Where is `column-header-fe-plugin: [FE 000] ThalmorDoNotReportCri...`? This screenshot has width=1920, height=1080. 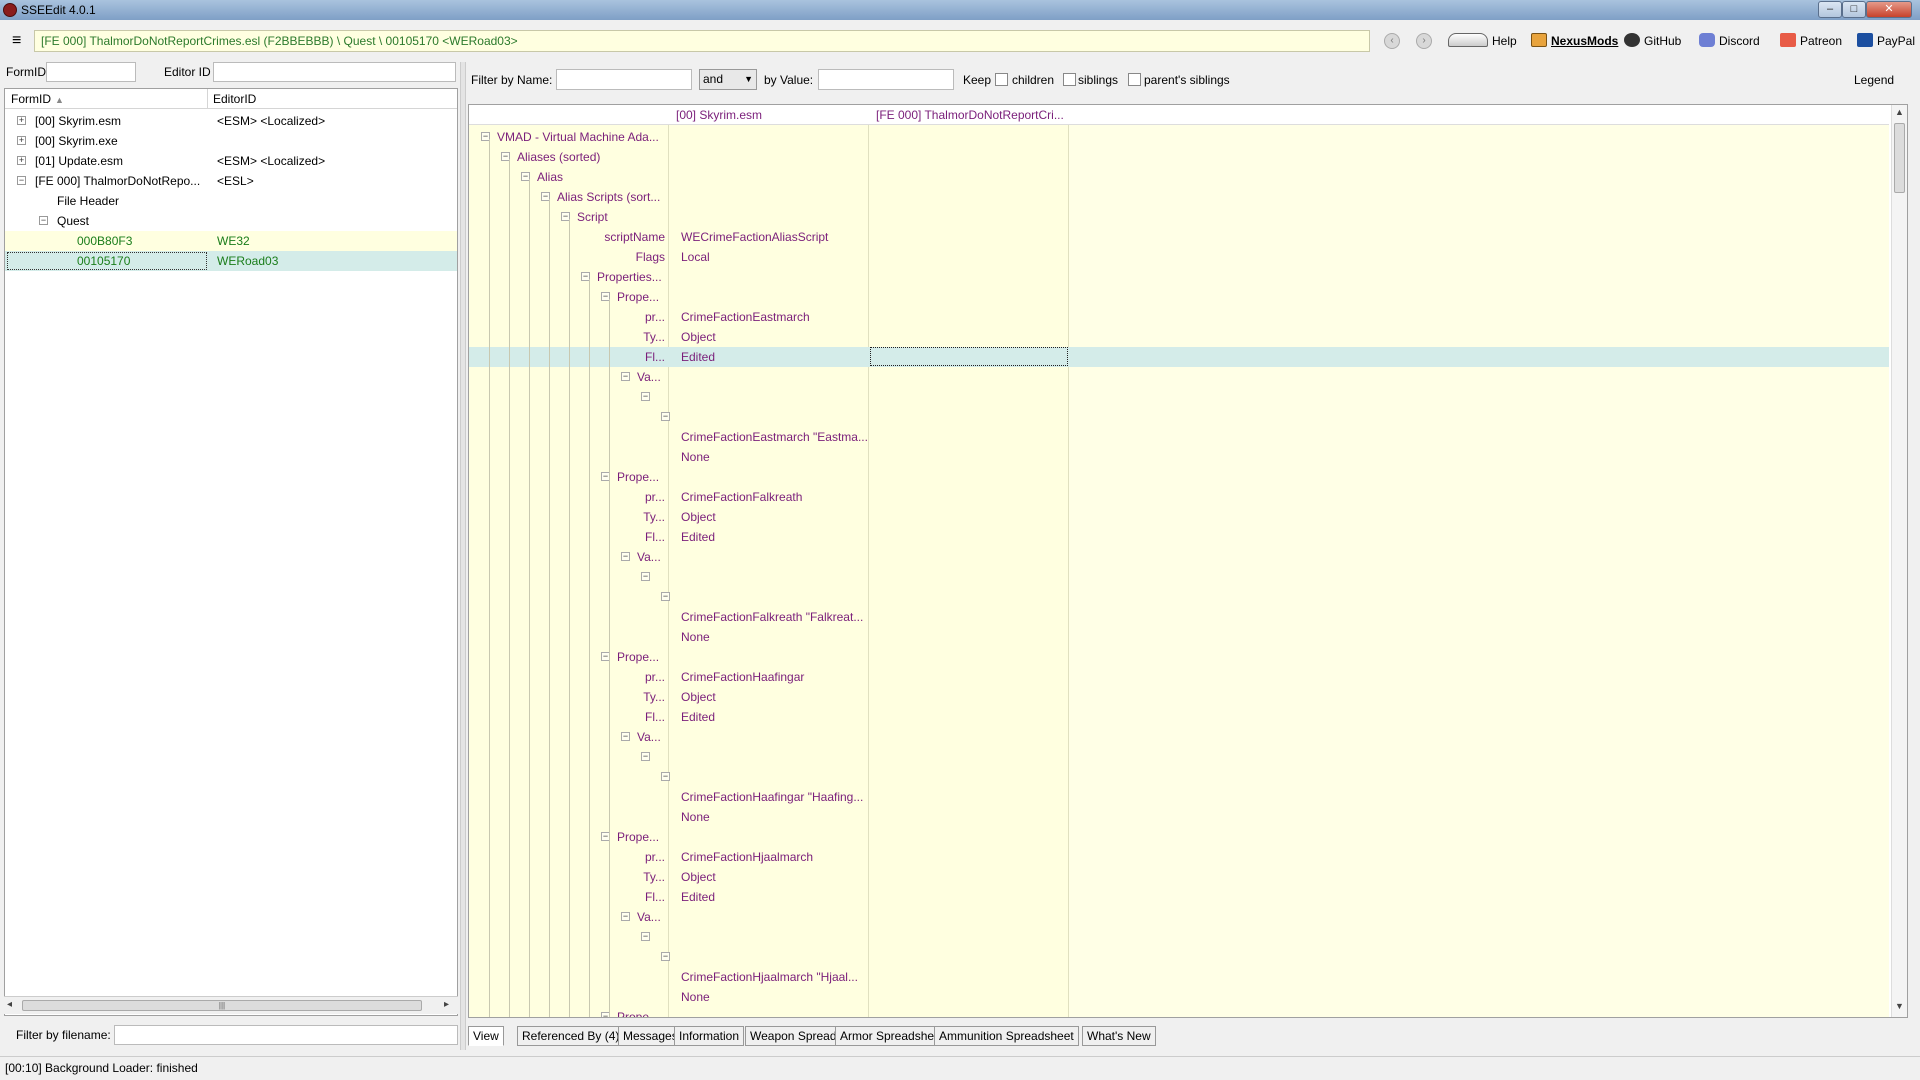 column-header-fe-plugin: [FE 000] ThalmorDoNotReportCri... is located at coordinates (970, 115).